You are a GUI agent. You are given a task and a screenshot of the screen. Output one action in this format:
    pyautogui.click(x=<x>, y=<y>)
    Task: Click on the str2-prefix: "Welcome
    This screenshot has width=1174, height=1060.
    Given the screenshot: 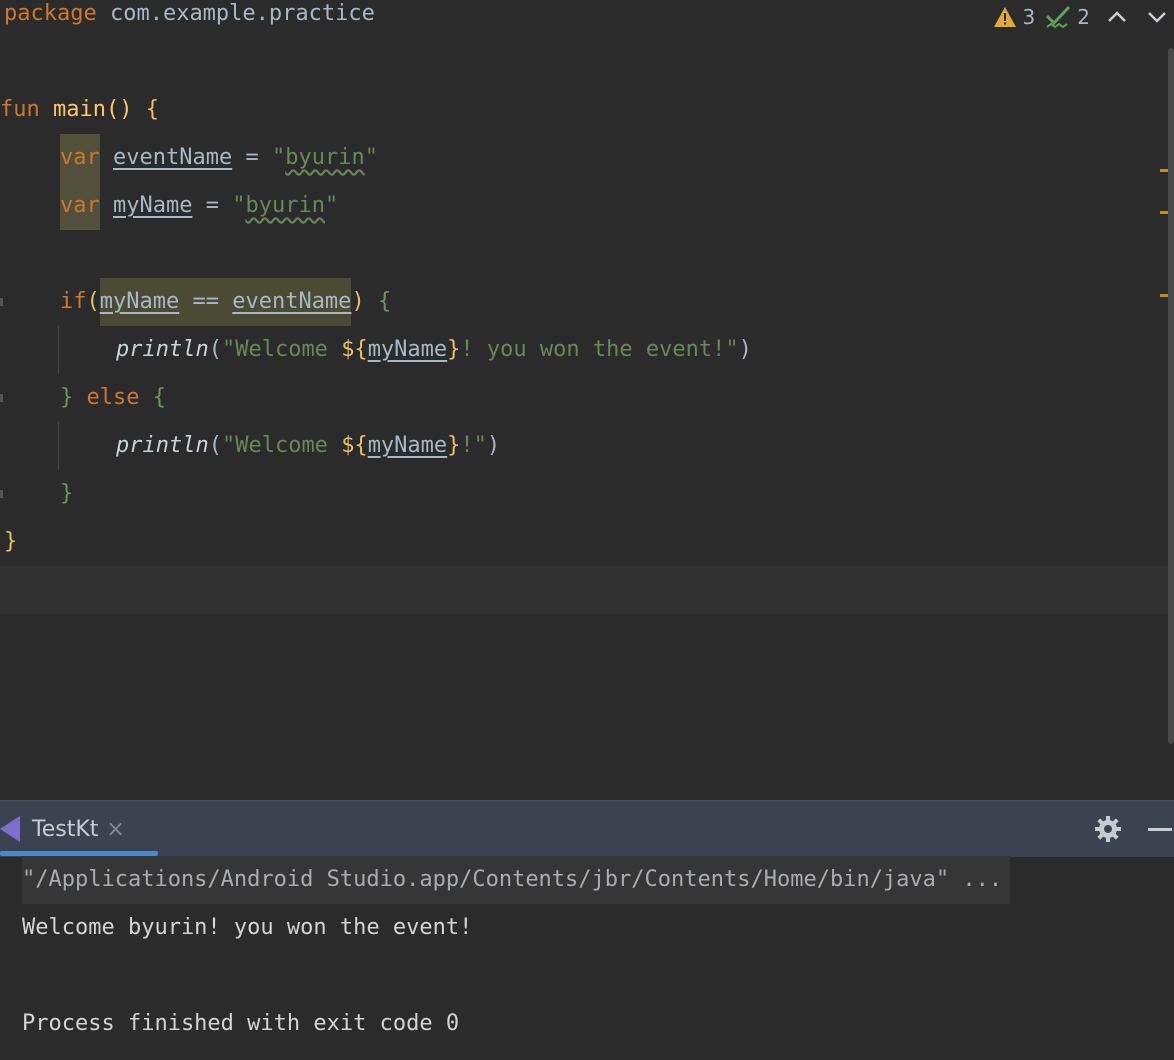 What is the action you would take?
    pyautogui.click(x=281, y=445)
    